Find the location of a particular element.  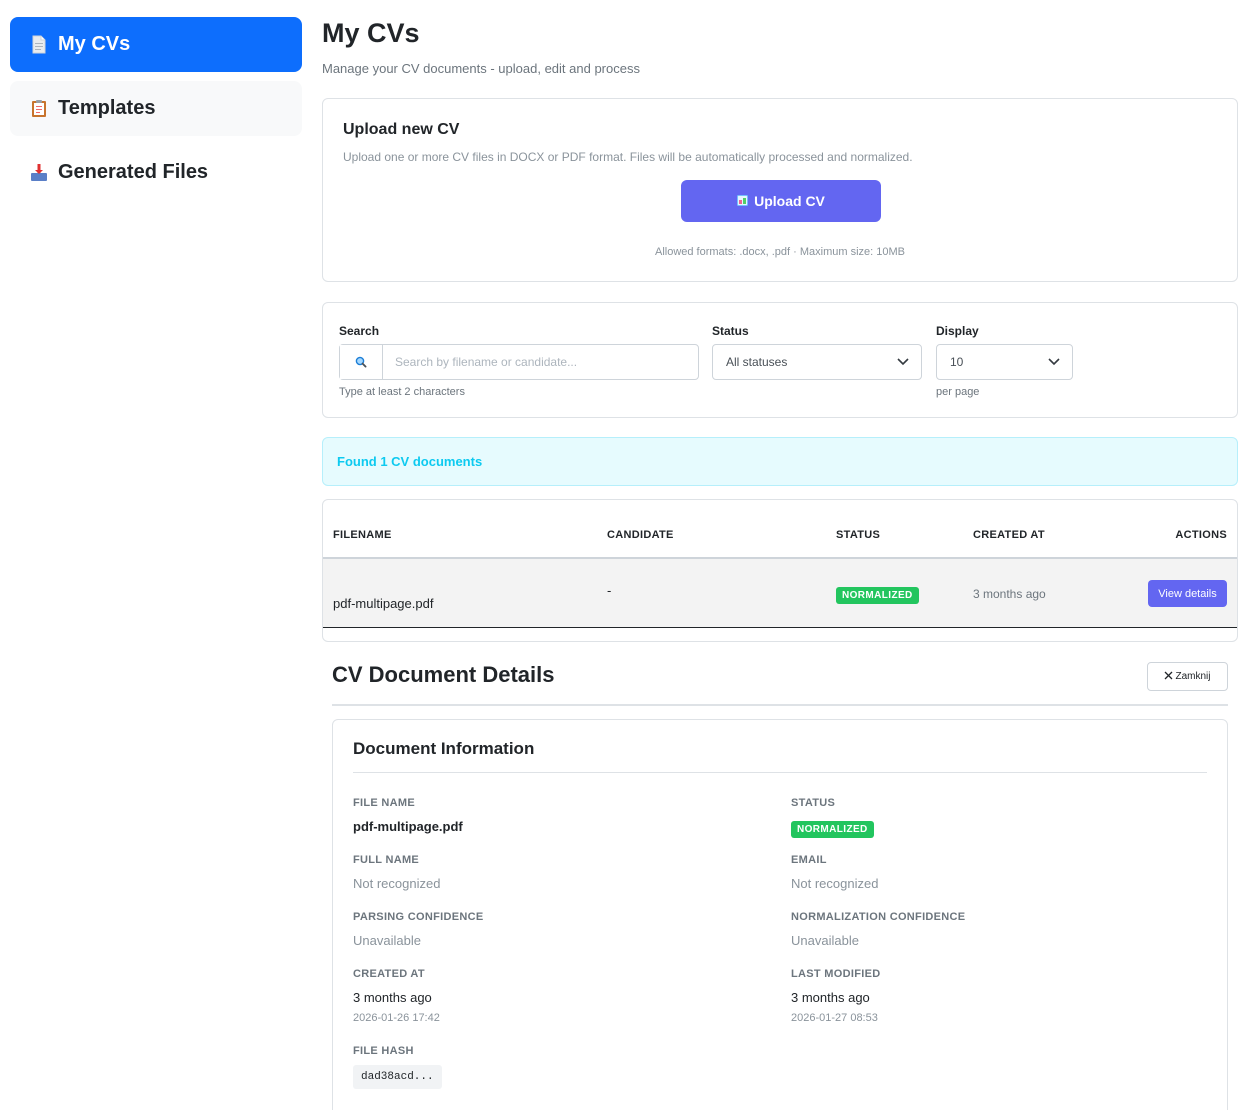

file-name-value: pdf-multipage.pdf is located at coordinates (408, 826).